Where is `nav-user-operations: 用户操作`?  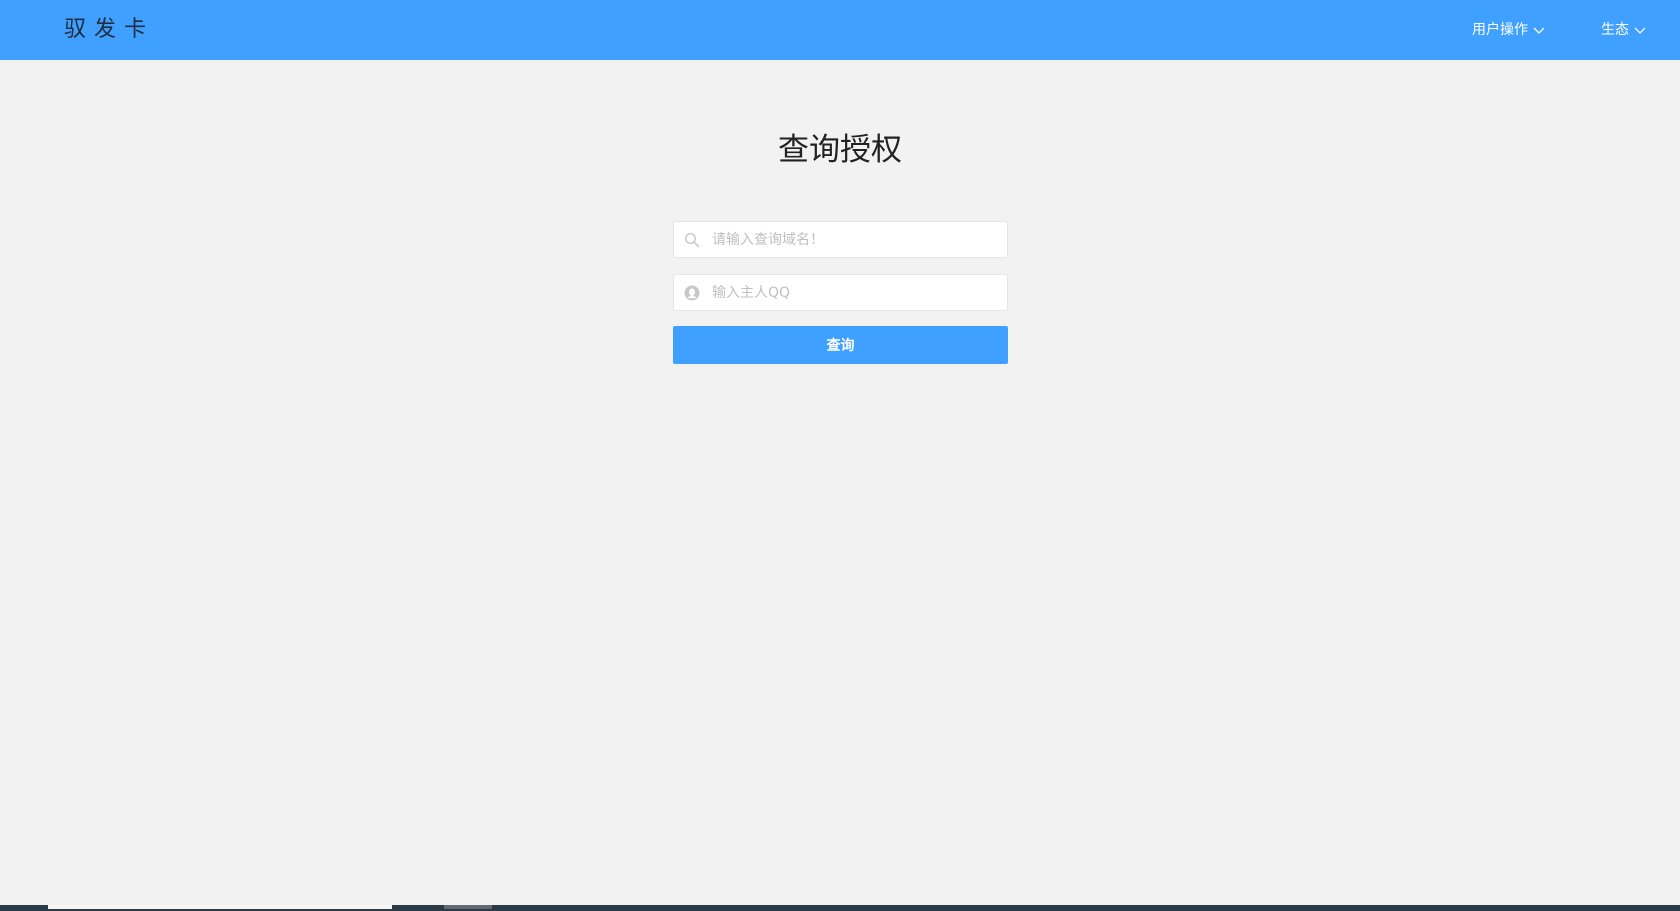
nav-user-operations: 用户操作 is located at coordinates (1509, 30).